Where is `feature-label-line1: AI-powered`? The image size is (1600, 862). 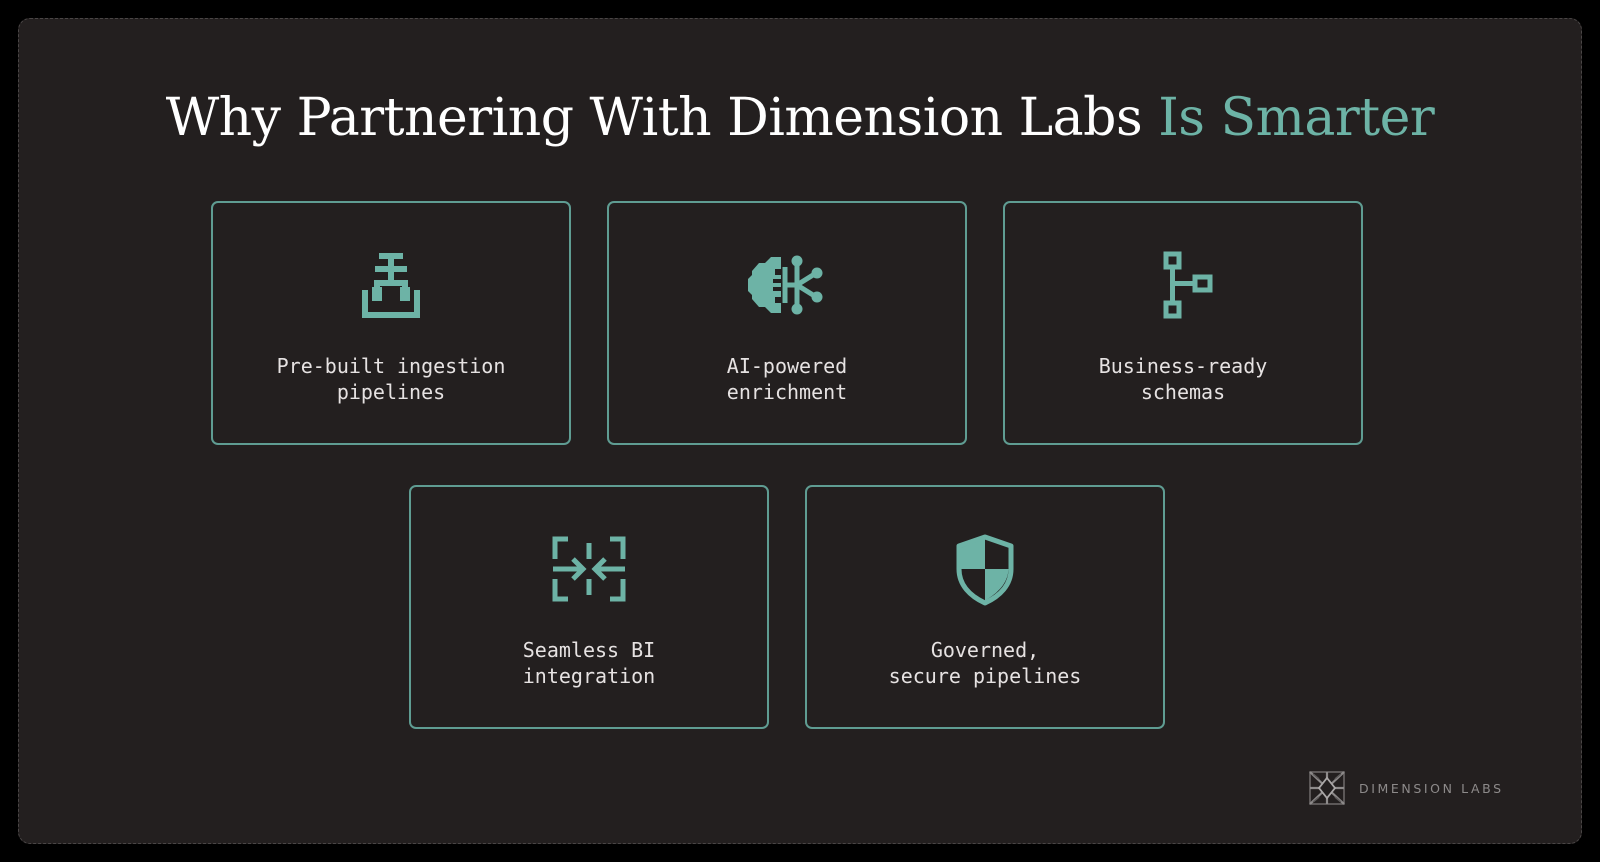
feature-label-line1: AI-powered is located at coordinates (787, 366).